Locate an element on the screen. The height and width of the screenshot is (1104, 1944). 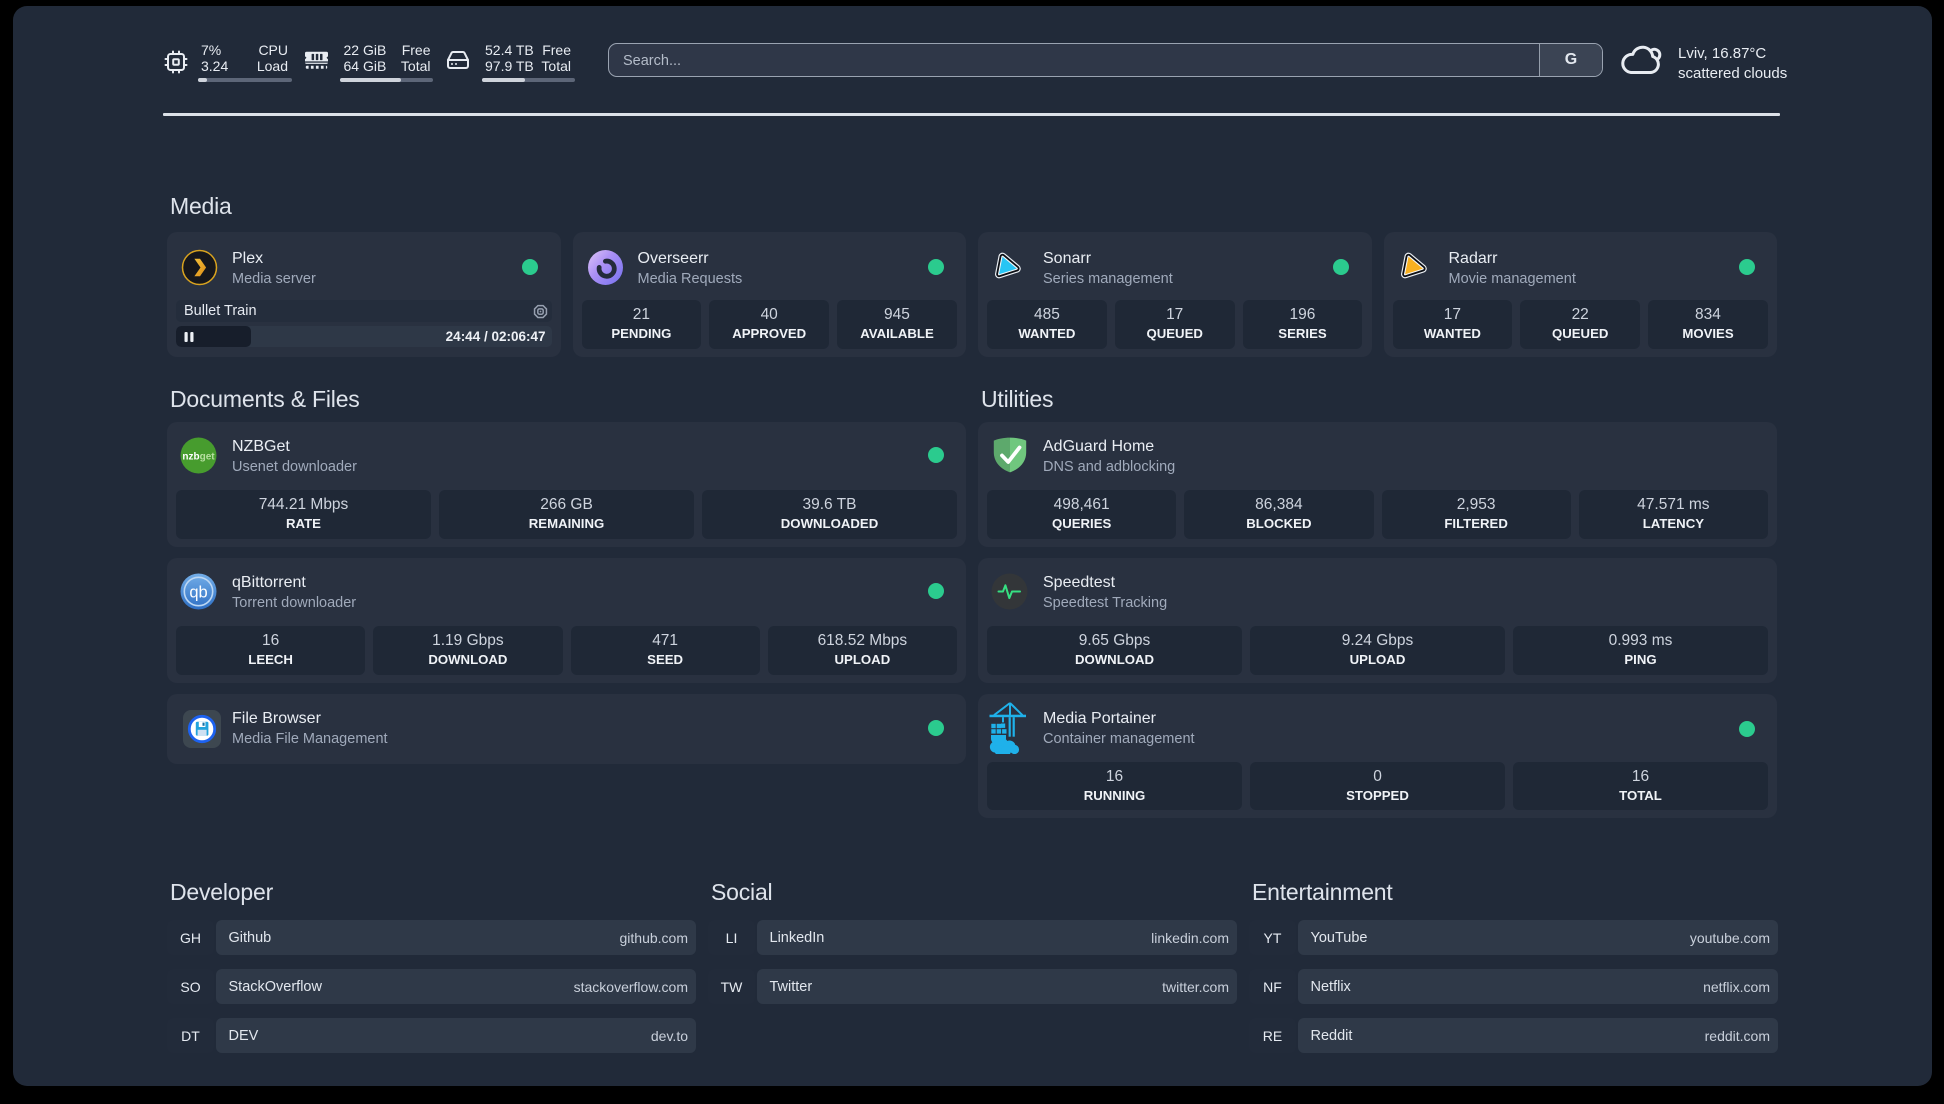
svg-text: nzbget is located at coordinates (198, 456).